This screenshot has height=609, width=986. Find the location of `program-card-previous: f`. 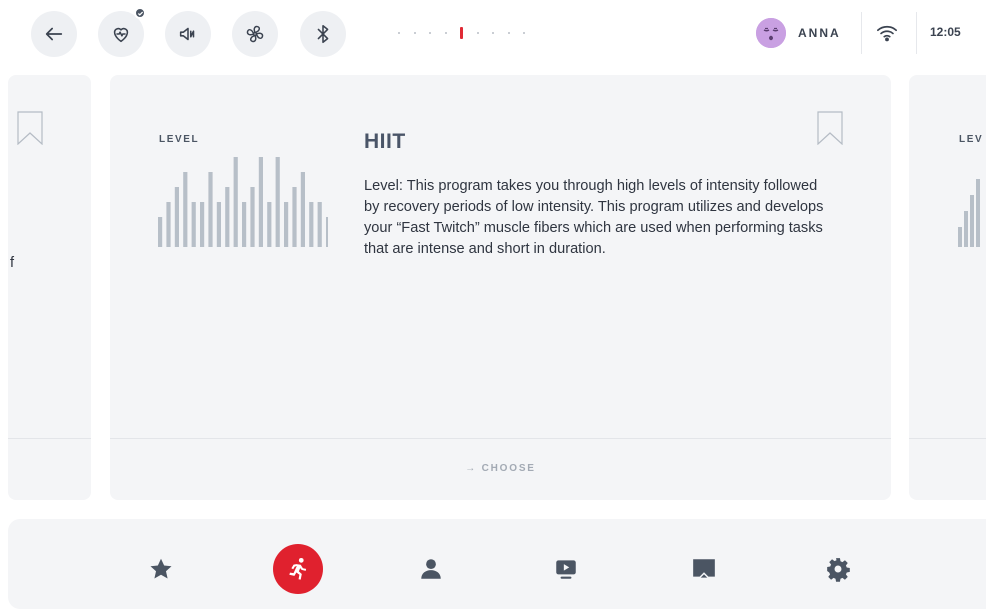

program-card-previous: f is located at coordinates (49, 287).